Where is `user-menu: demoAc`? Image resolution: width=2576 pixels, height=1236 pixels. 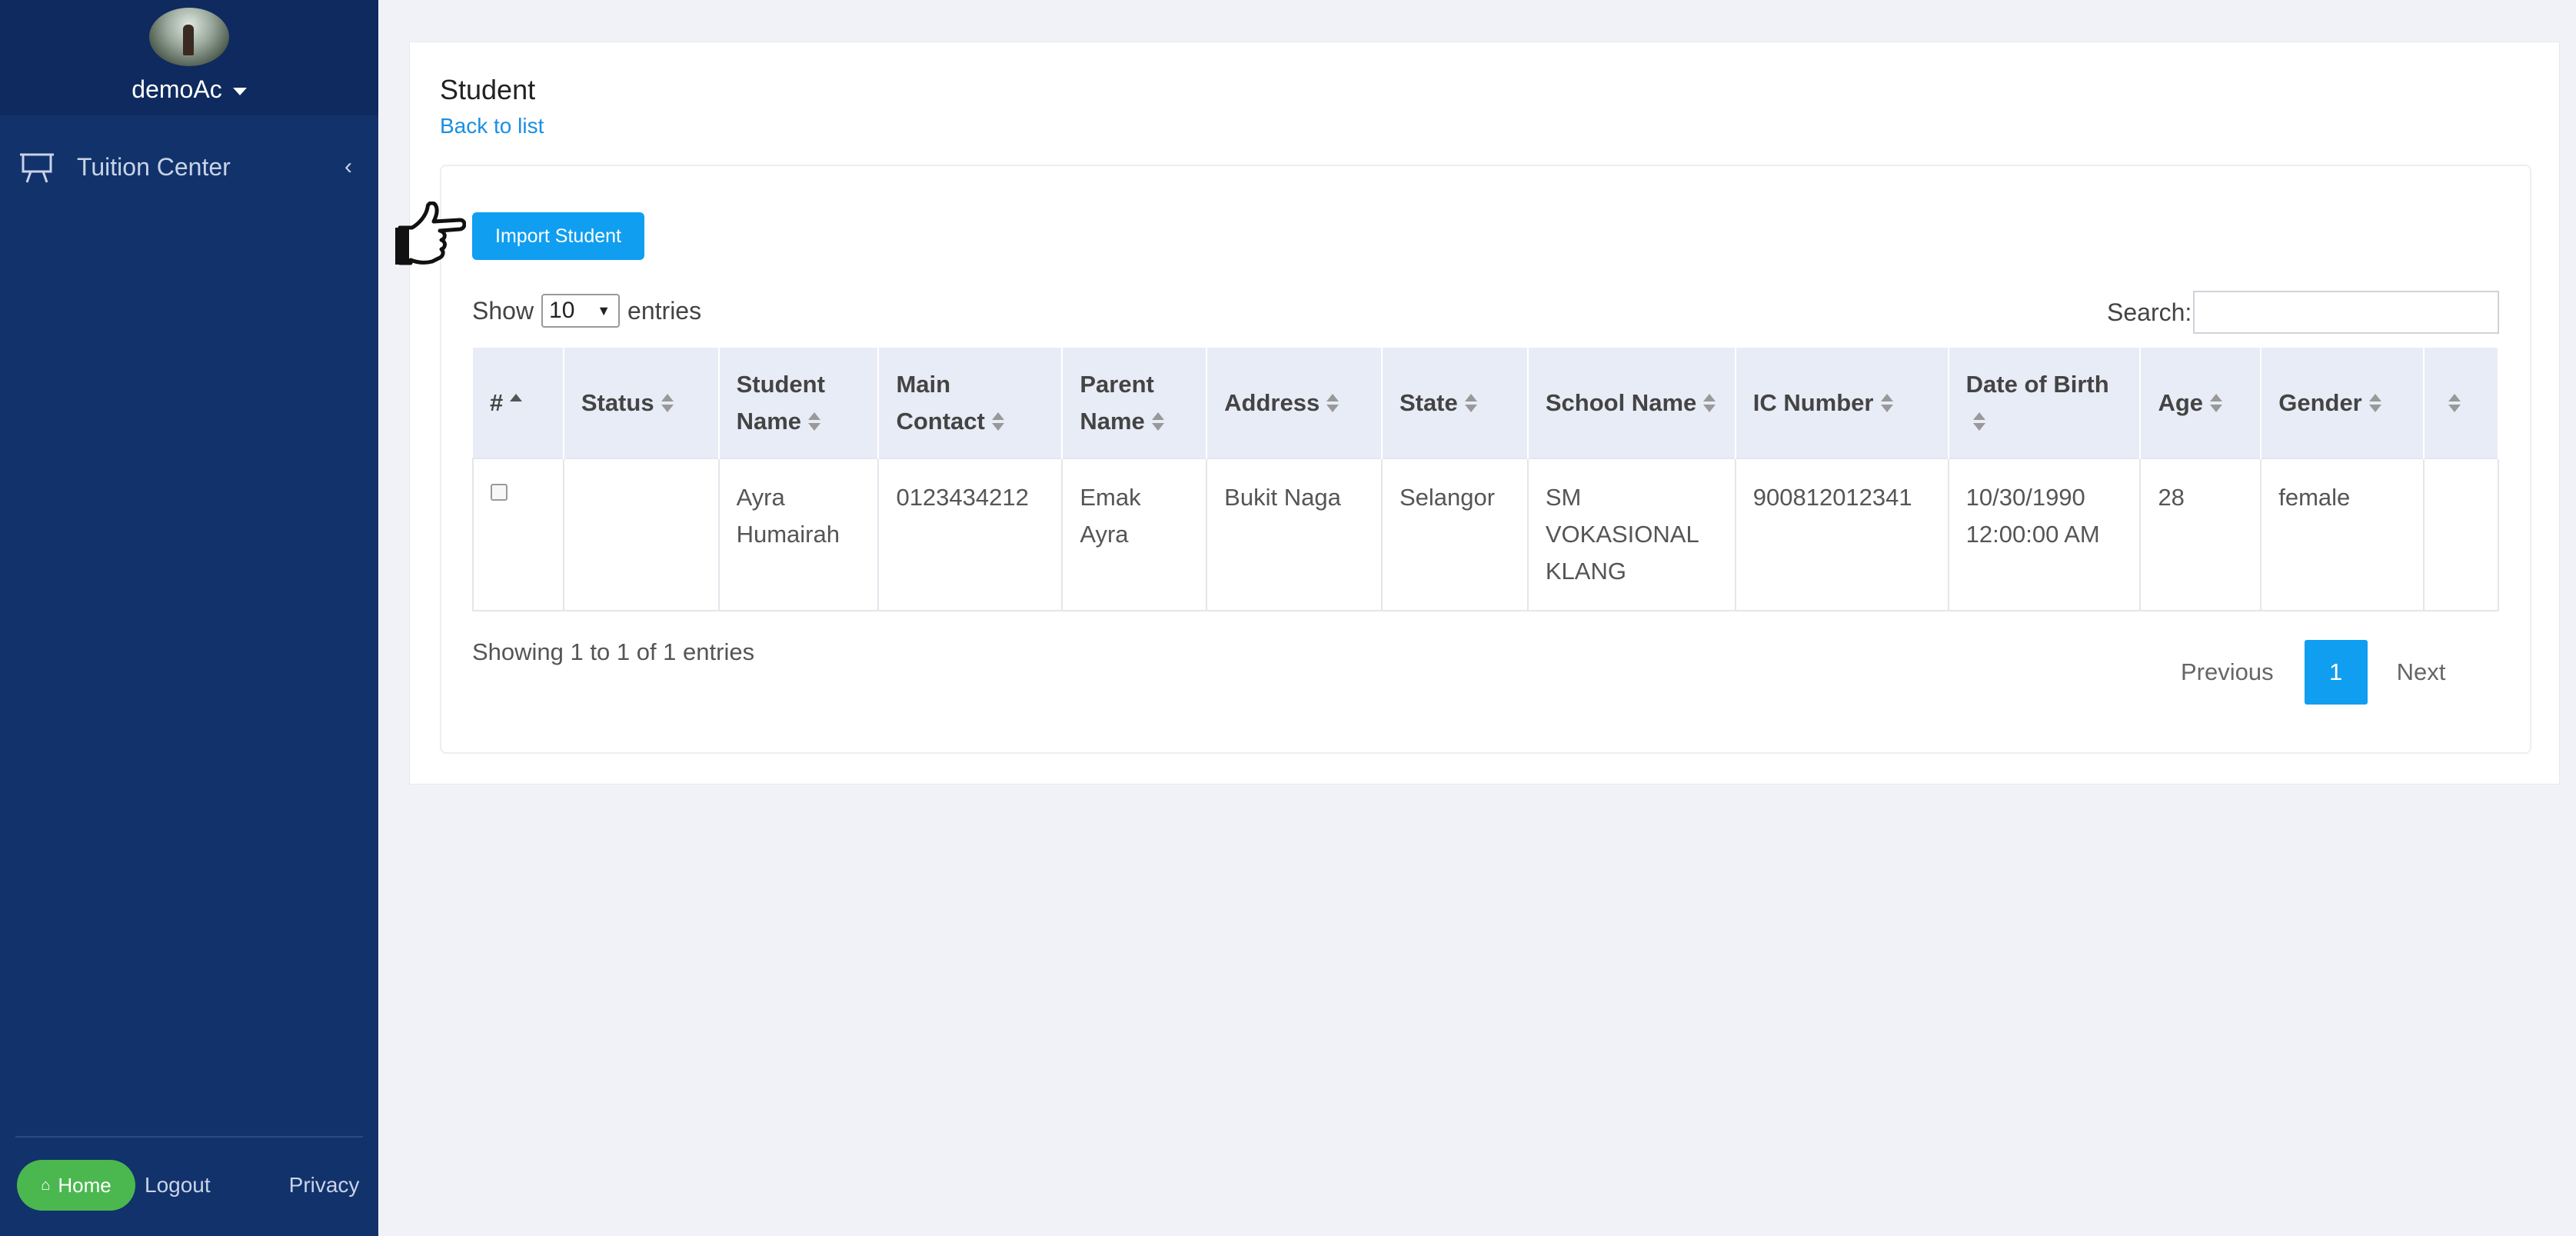
user-menu: demoAc is located at coordinates (189, 89).